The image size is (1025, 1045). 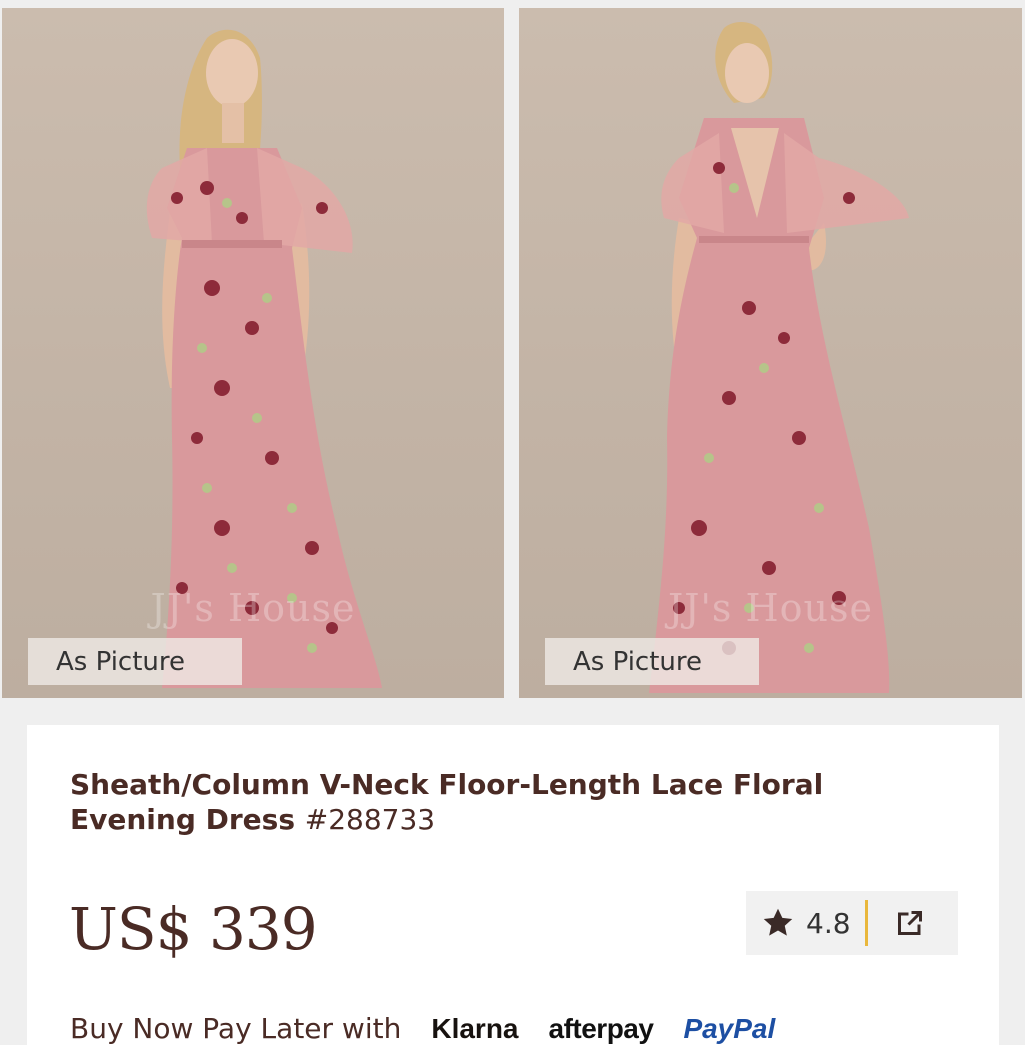 I want to click on rating-value: 4.8, so click(x=828, y=923).